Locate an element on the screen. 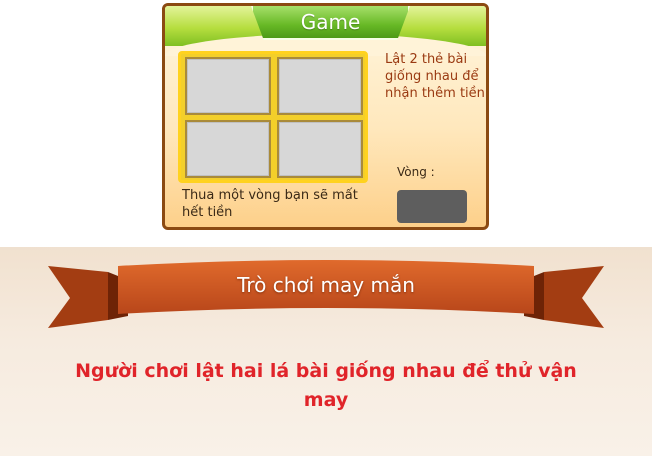 The width and height of the screenshot is (652, 456). banner-title: Trò chơi may mắn is located at coordinates (326, 285).